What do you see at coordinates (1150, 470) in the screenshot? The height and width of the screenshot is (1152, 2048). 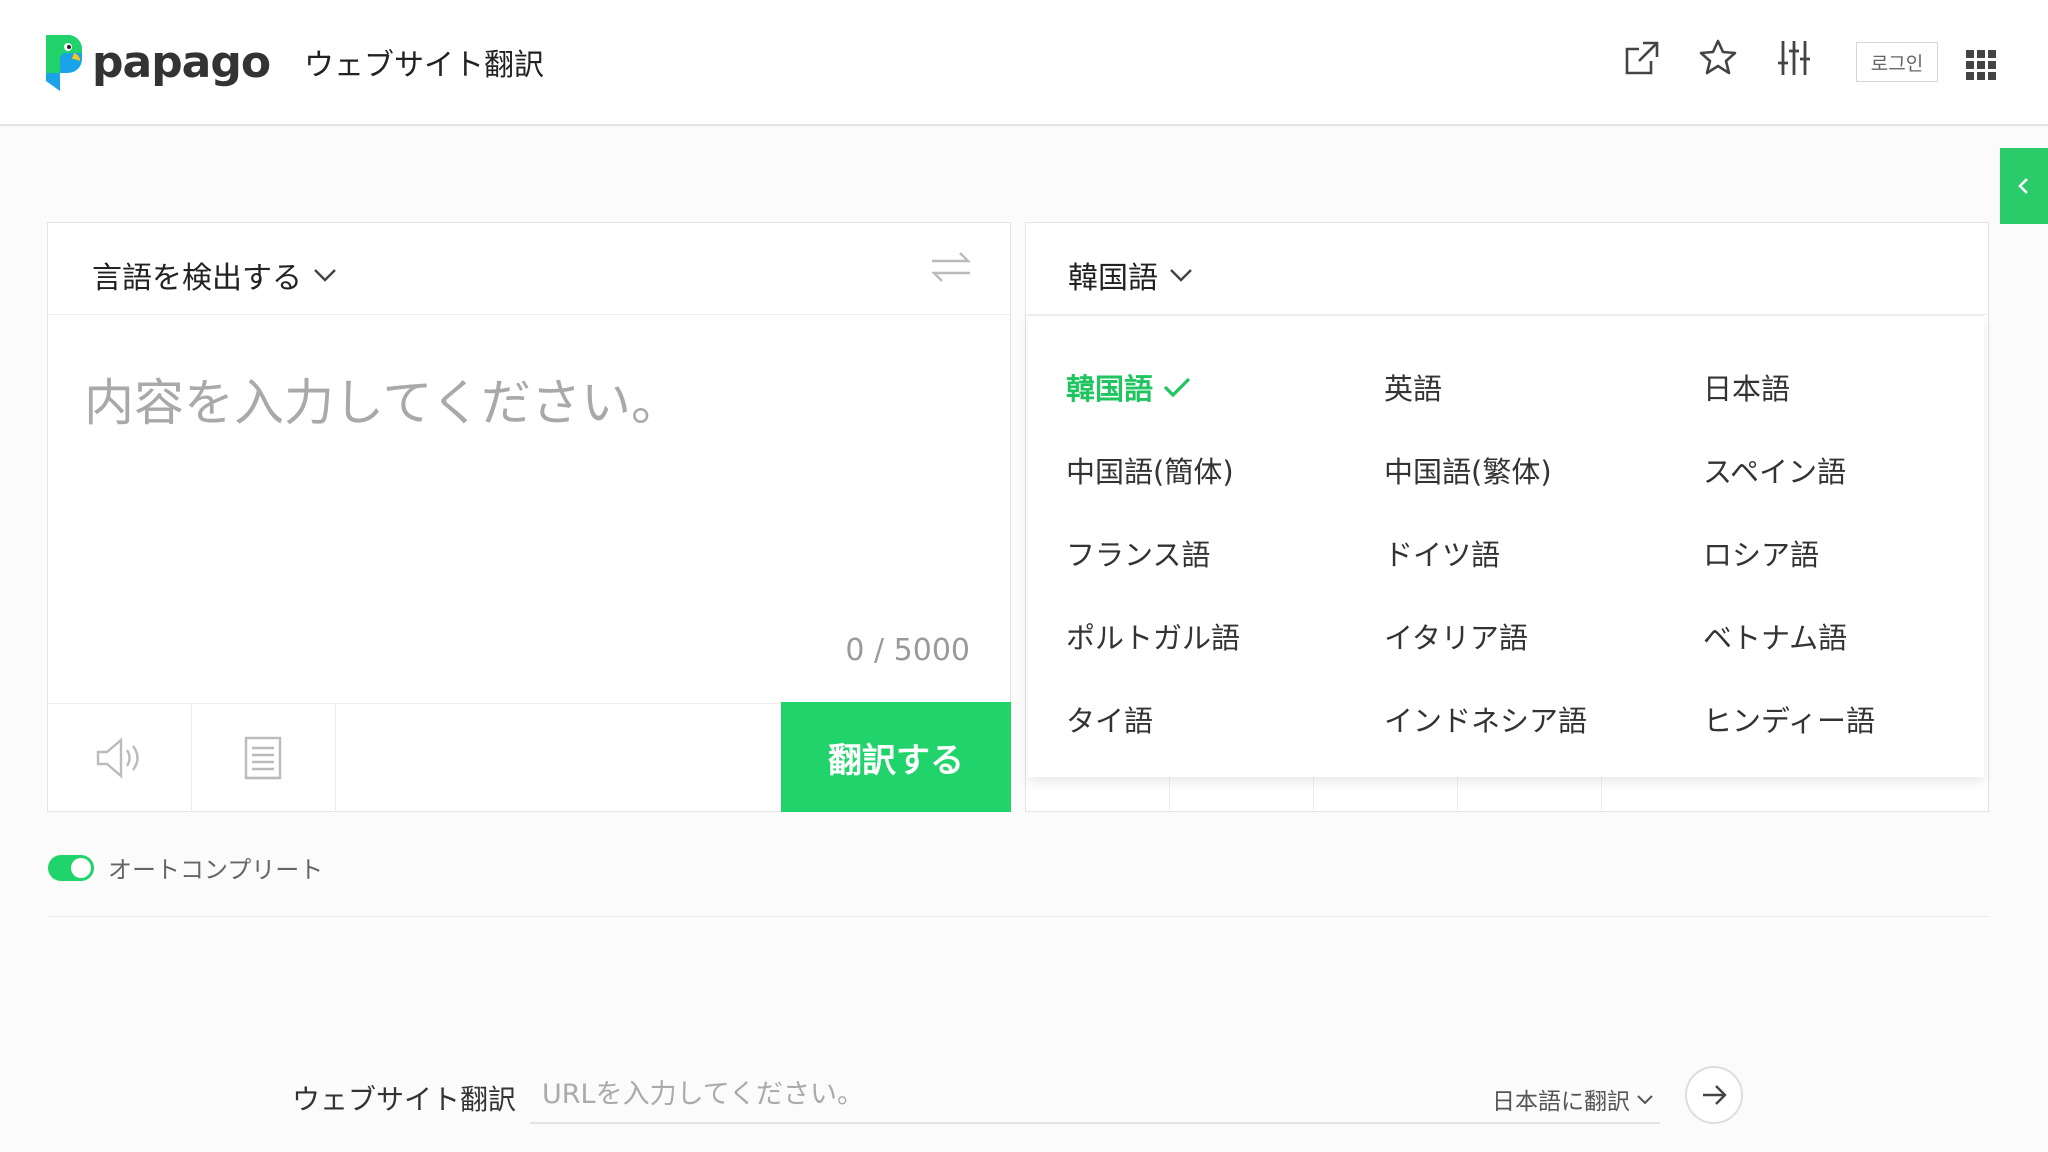 I see `language-option-chinese-simplified: 中国語(簡体)` at bounding box center [1150, 470].